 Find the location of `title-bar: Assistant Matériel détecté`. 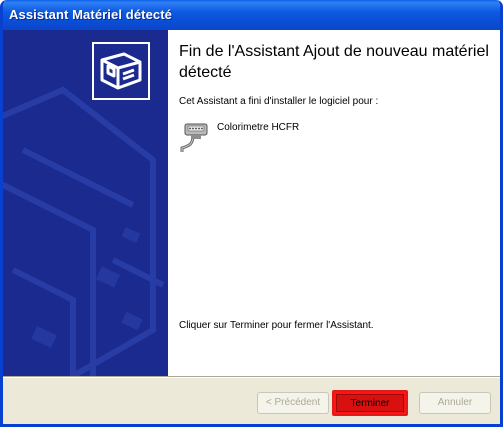

title-bar: Assistant Matériel détecté is located at coordinates (251, 15).